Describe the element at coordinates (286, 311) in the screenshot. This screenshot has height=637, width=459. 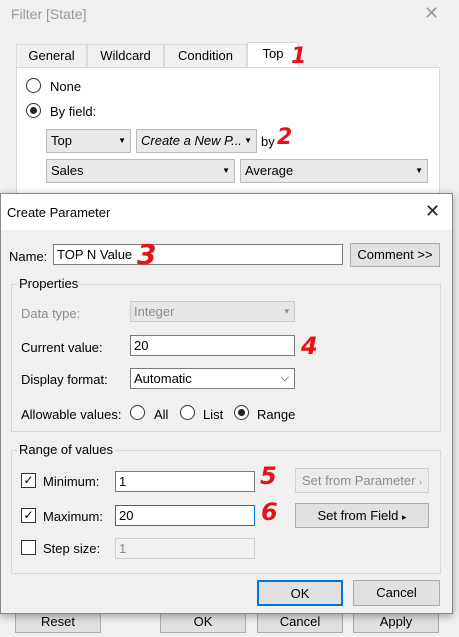
I see `chevron-down-icon: ▾` at that location.